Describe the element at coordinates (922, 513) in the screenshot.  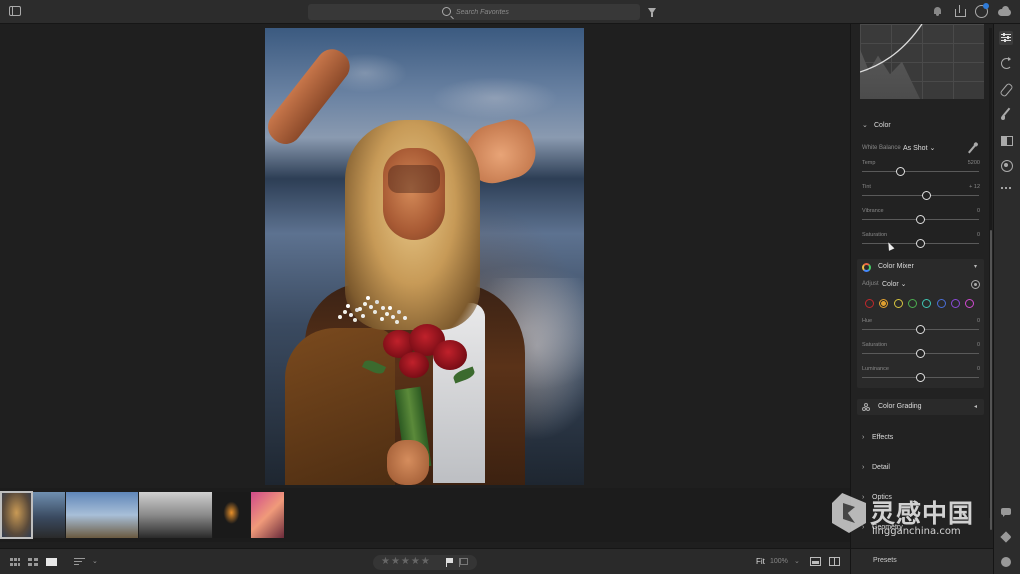
I see `watermark-text: 灵感中国` at that location.